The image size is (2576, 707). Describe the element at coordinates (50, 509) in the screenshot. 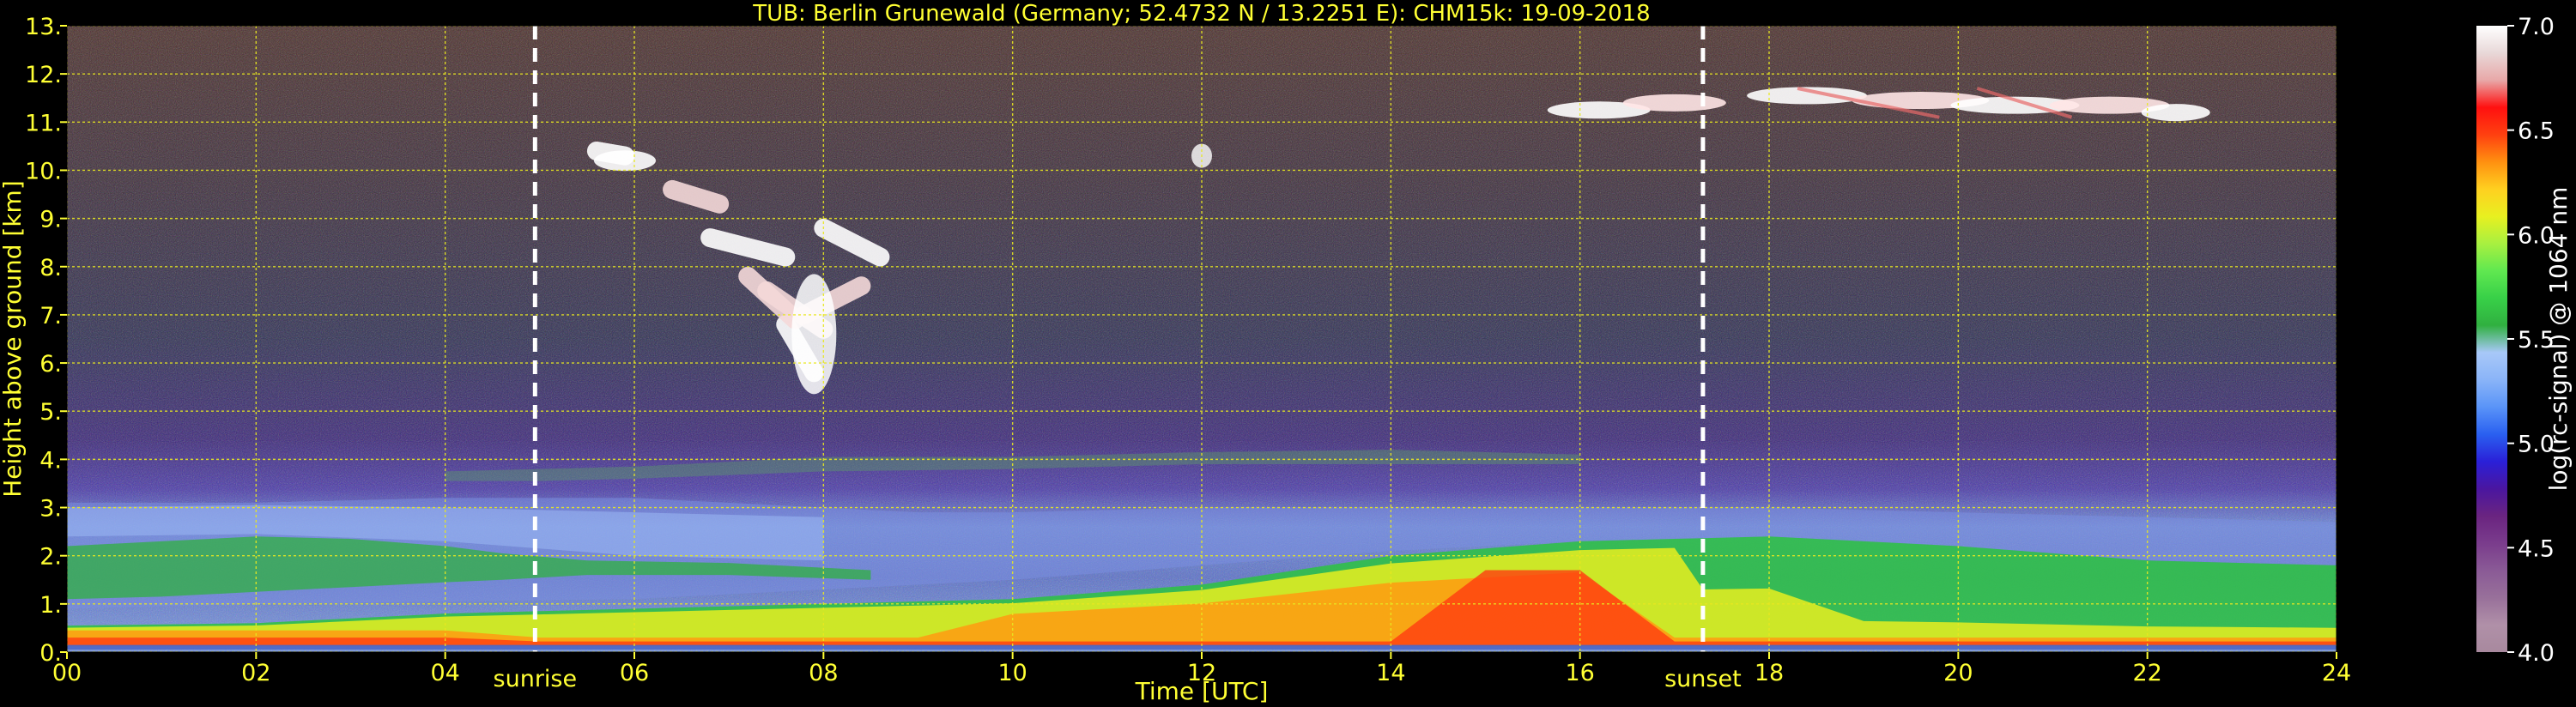

I see `y-tick-label: 3.` at that location.